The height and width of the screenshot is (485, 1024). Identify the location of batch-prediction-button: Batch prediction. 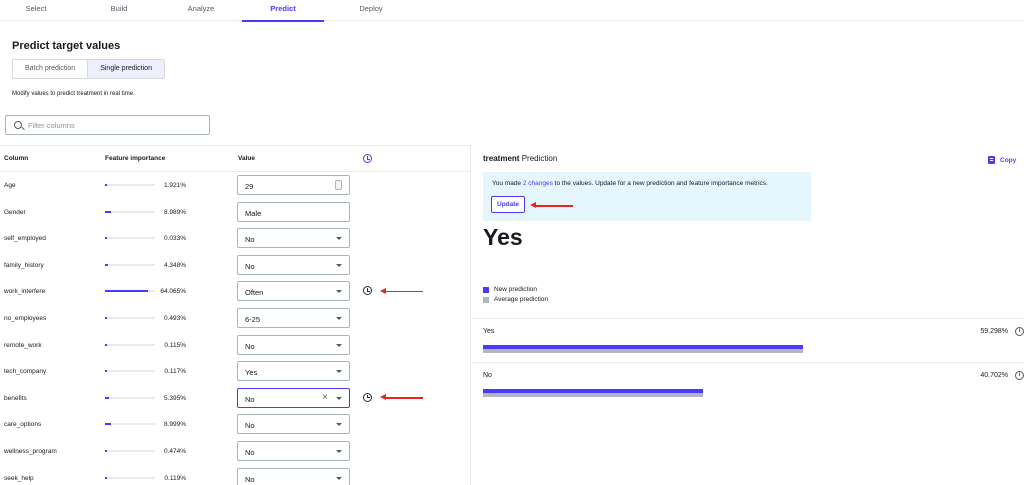
(50, 69).